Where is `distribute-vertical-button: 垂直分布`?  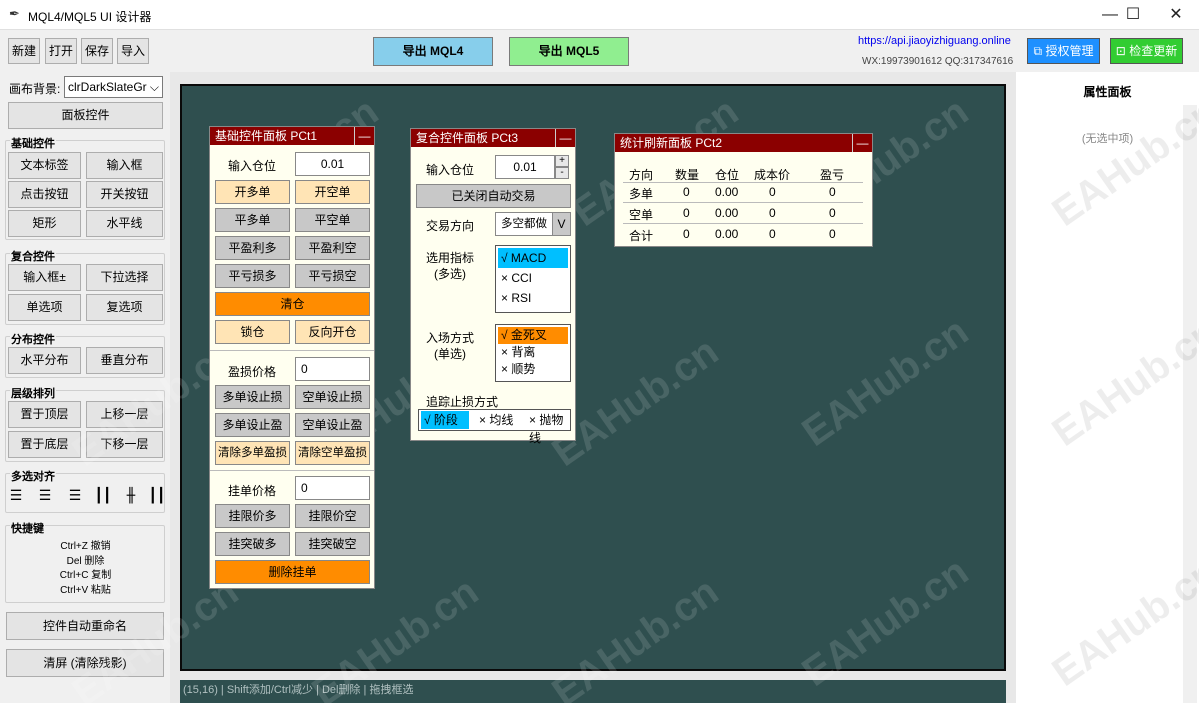 distribute-vertical-button: 垂直分布 is located at coordinates (124, 360).